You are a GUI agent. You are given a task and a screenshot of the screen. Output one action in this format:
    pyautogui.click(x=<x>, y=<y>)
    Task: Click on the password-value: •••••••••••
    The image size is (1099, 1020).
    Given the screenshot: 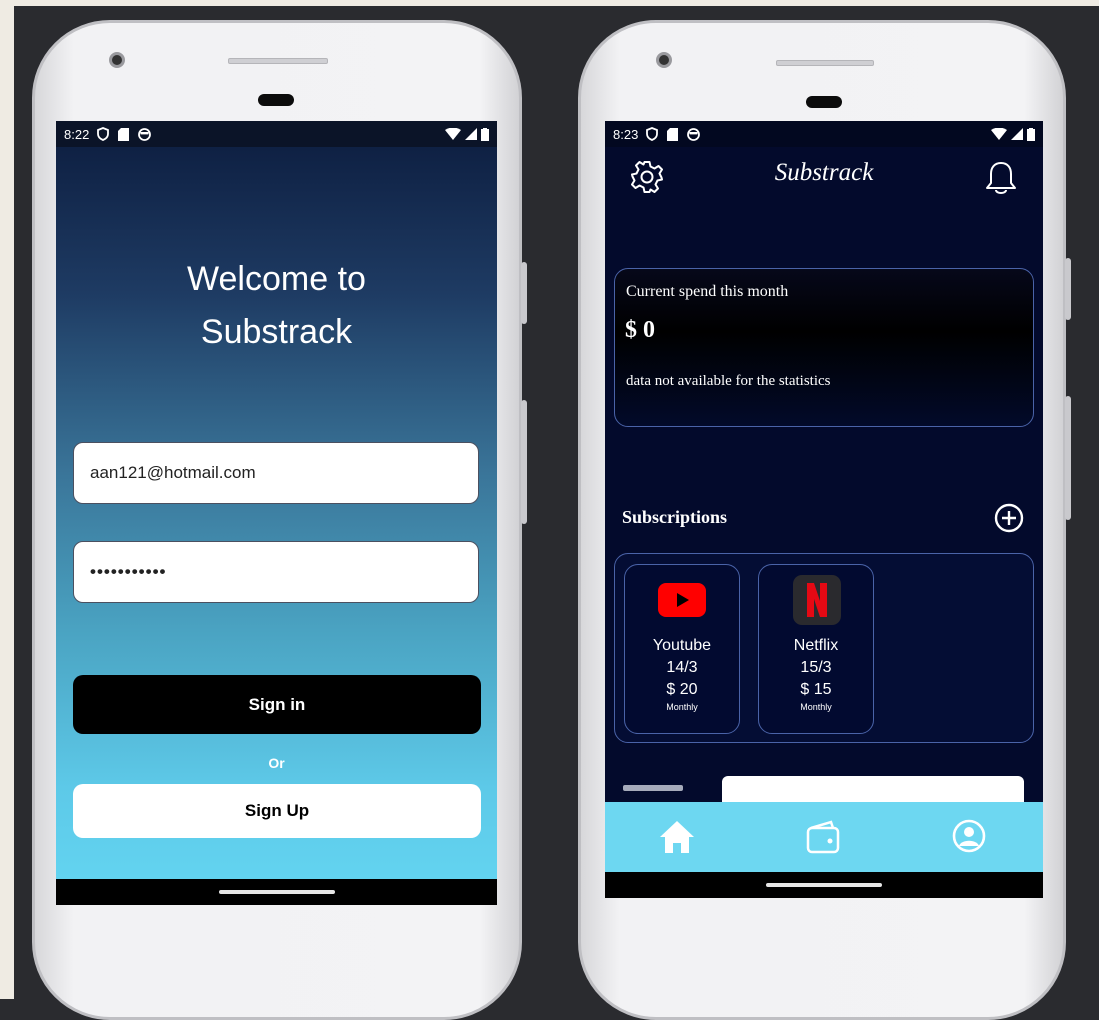 What is the action you would take?
    pyautogui.click(x=128, y=571)
    